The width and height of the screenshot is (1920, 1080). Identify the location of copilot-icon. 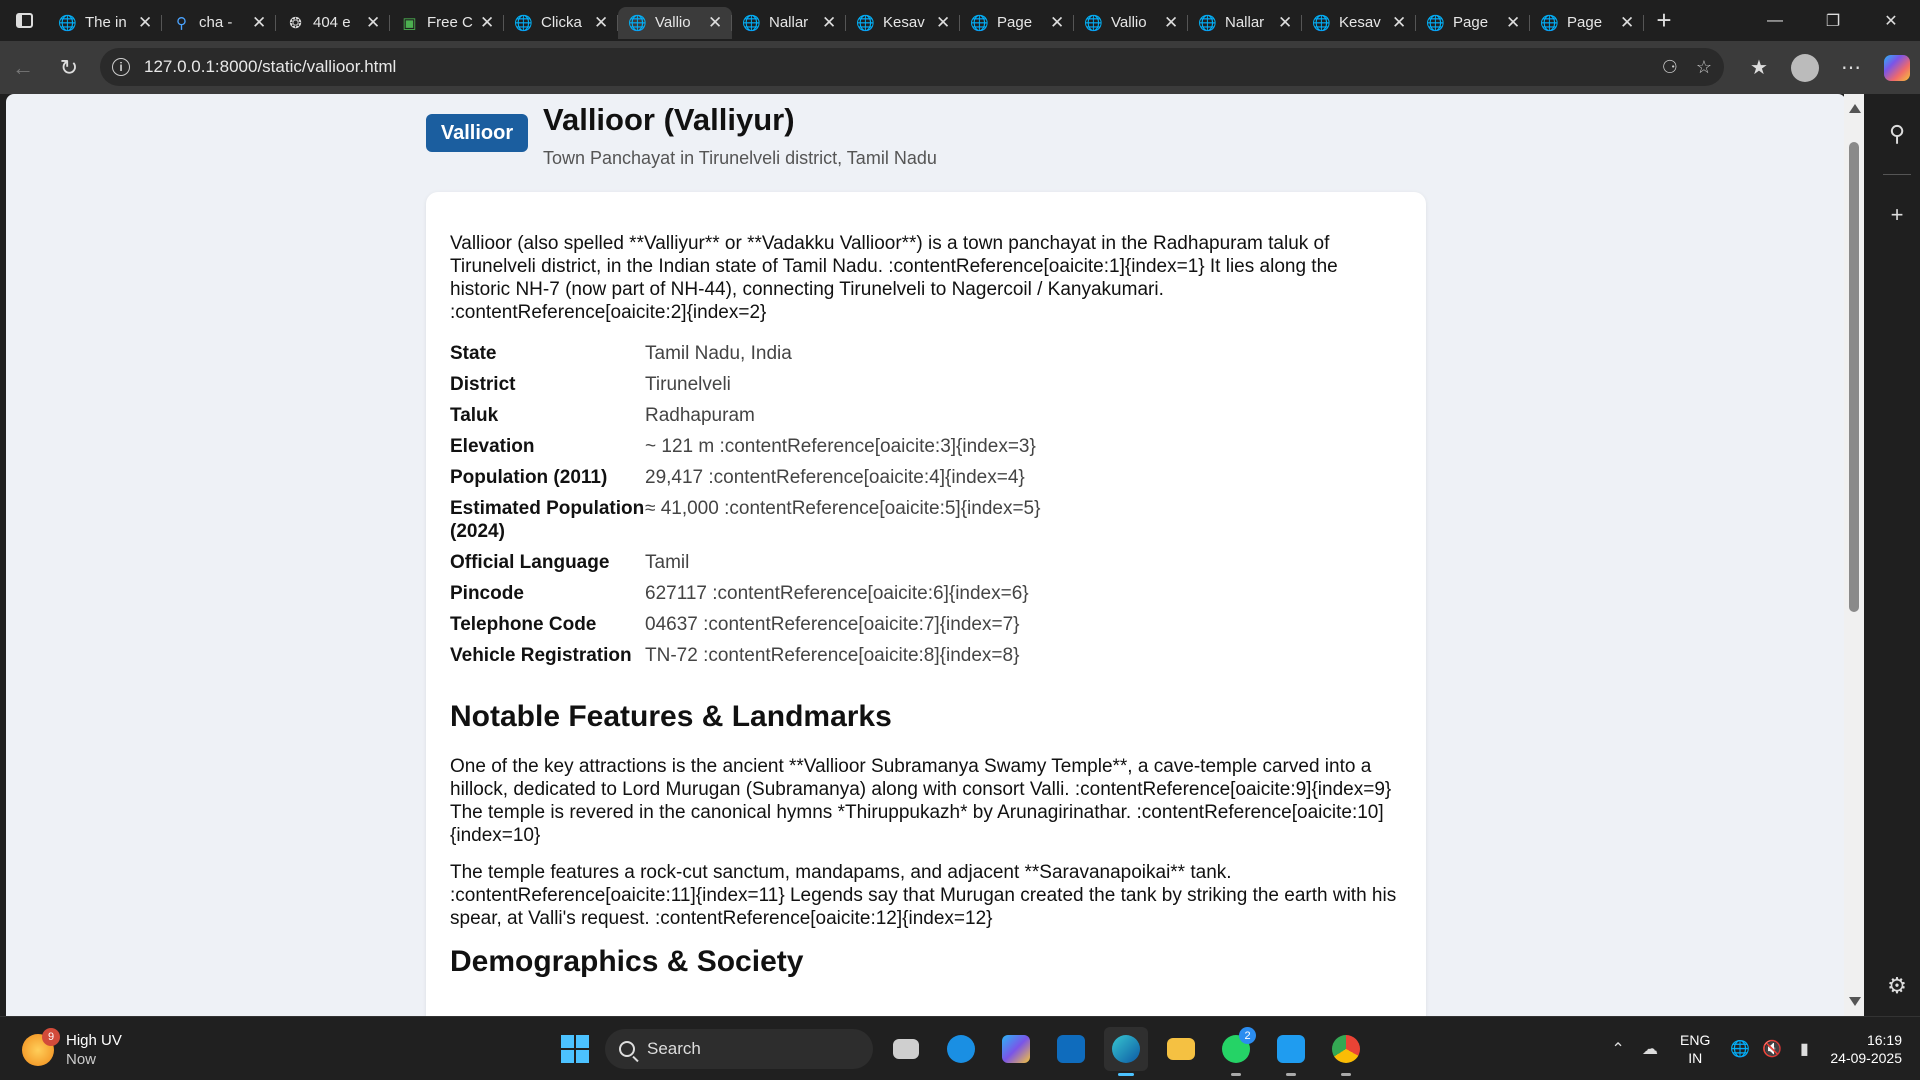
(1897, 67).